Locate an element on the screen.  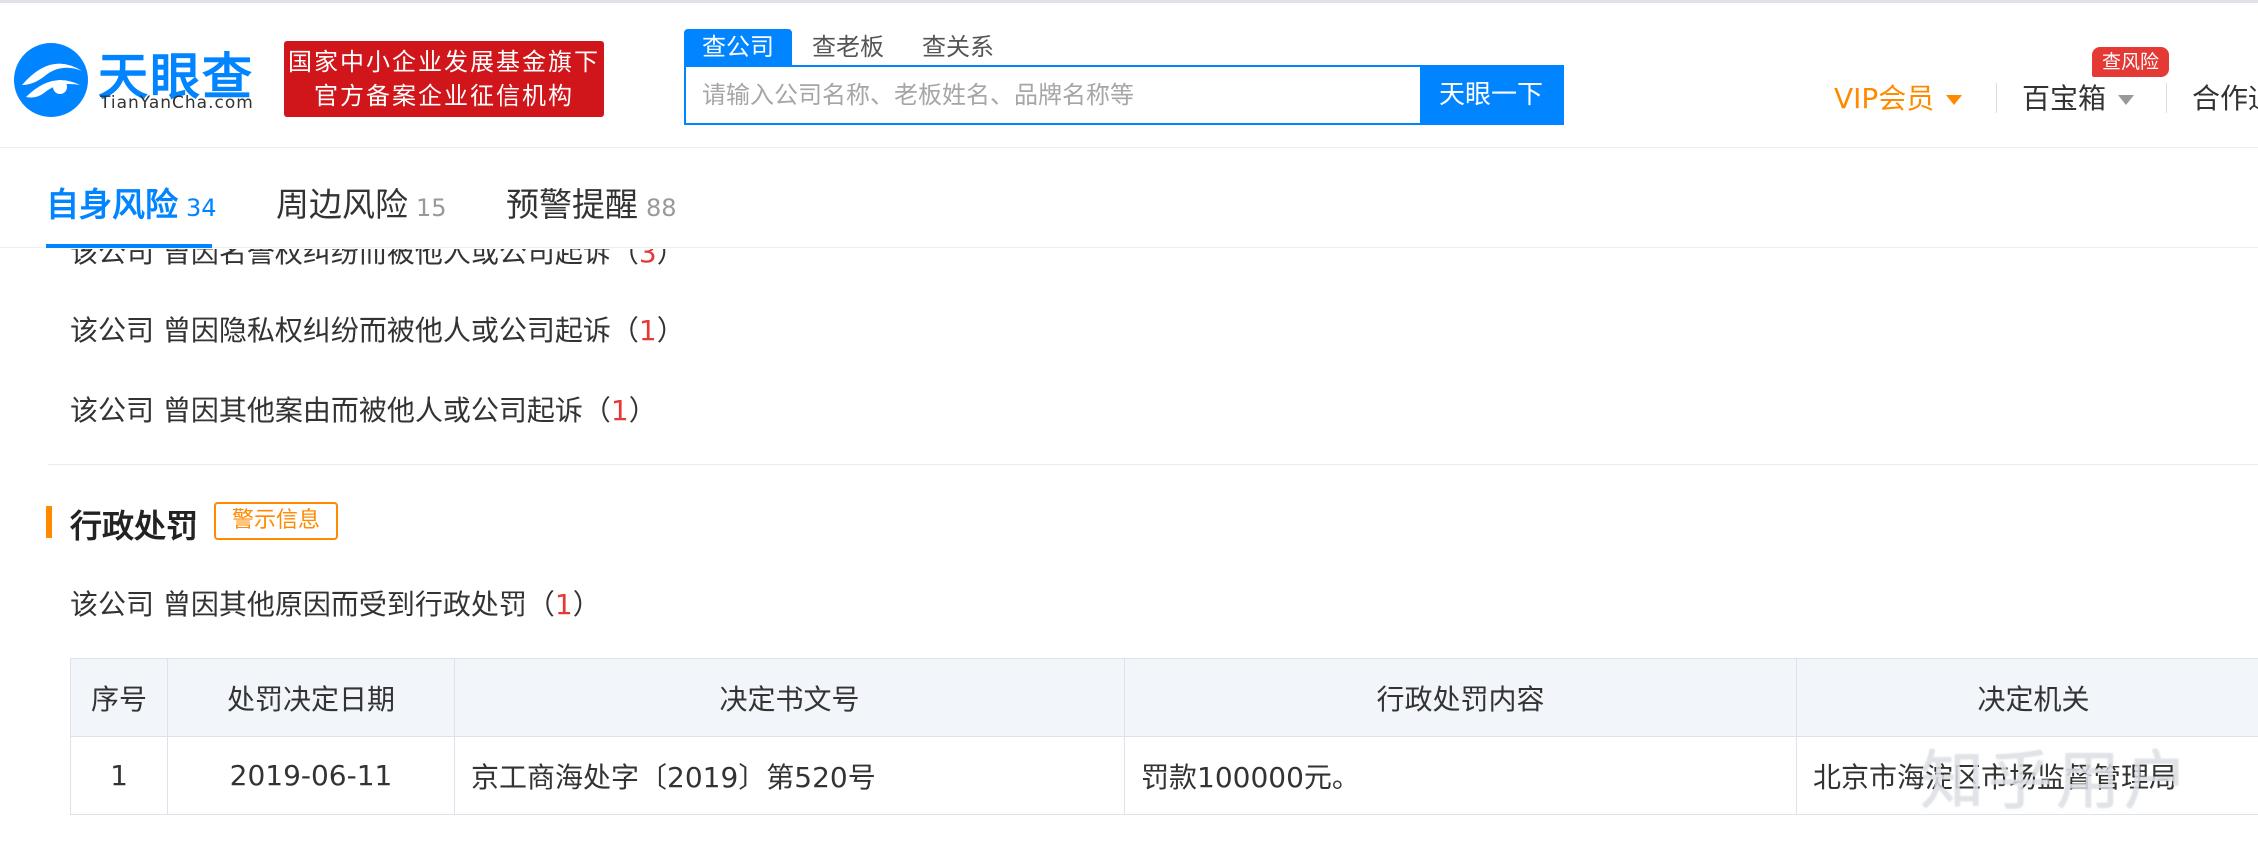
column-header-authority: 决定机关 is located at coordinates (2027, 697).